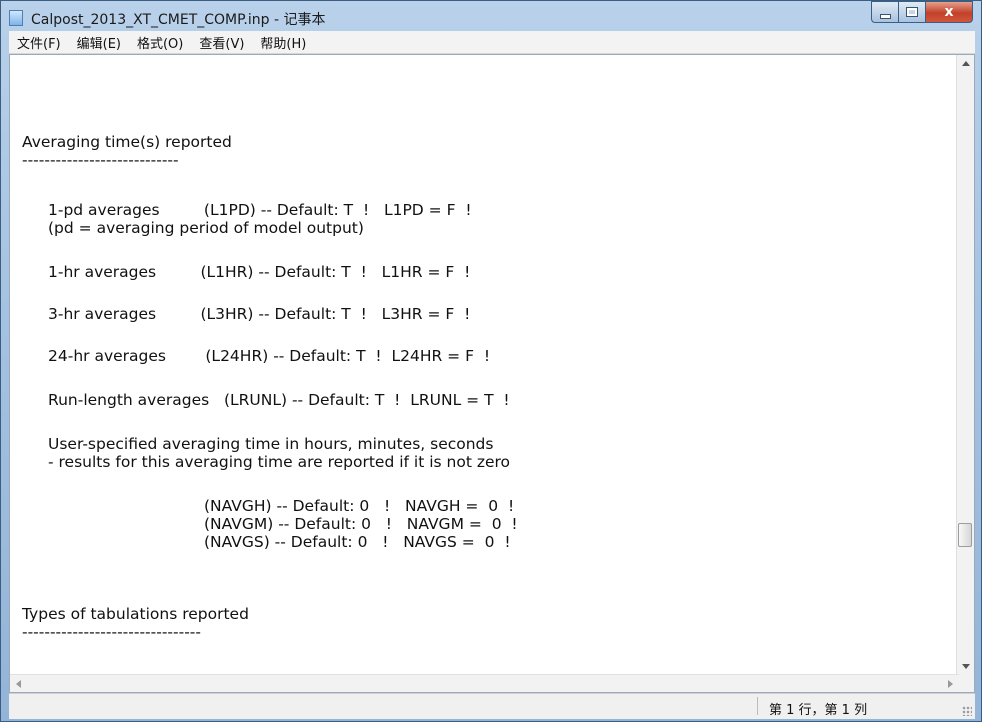 The image size is (982, 722). What do you see at coordinates (966, 666) in the screenshot?
I see `scroll-down-icon` at bounding box center [966, 666].